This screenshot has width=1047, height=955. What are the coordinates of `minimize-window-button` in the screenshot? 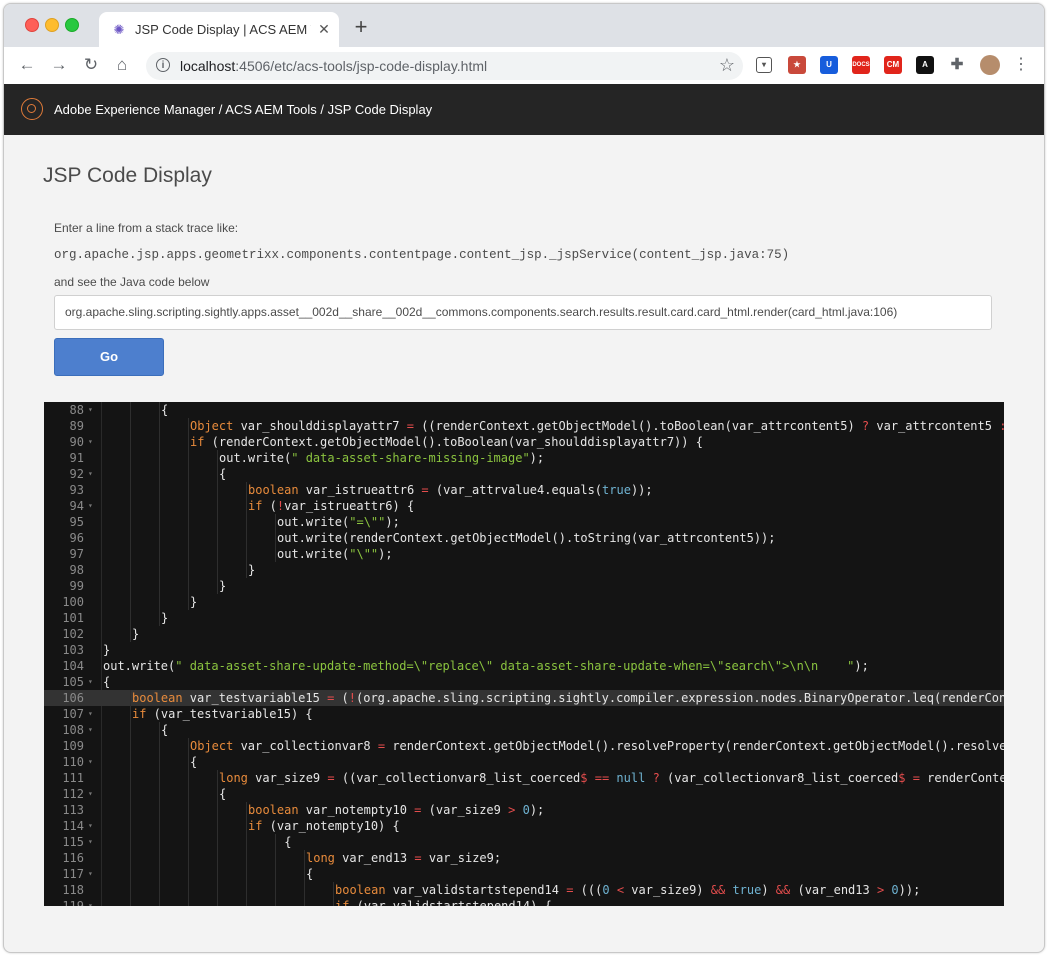 It's located at (52, 25).